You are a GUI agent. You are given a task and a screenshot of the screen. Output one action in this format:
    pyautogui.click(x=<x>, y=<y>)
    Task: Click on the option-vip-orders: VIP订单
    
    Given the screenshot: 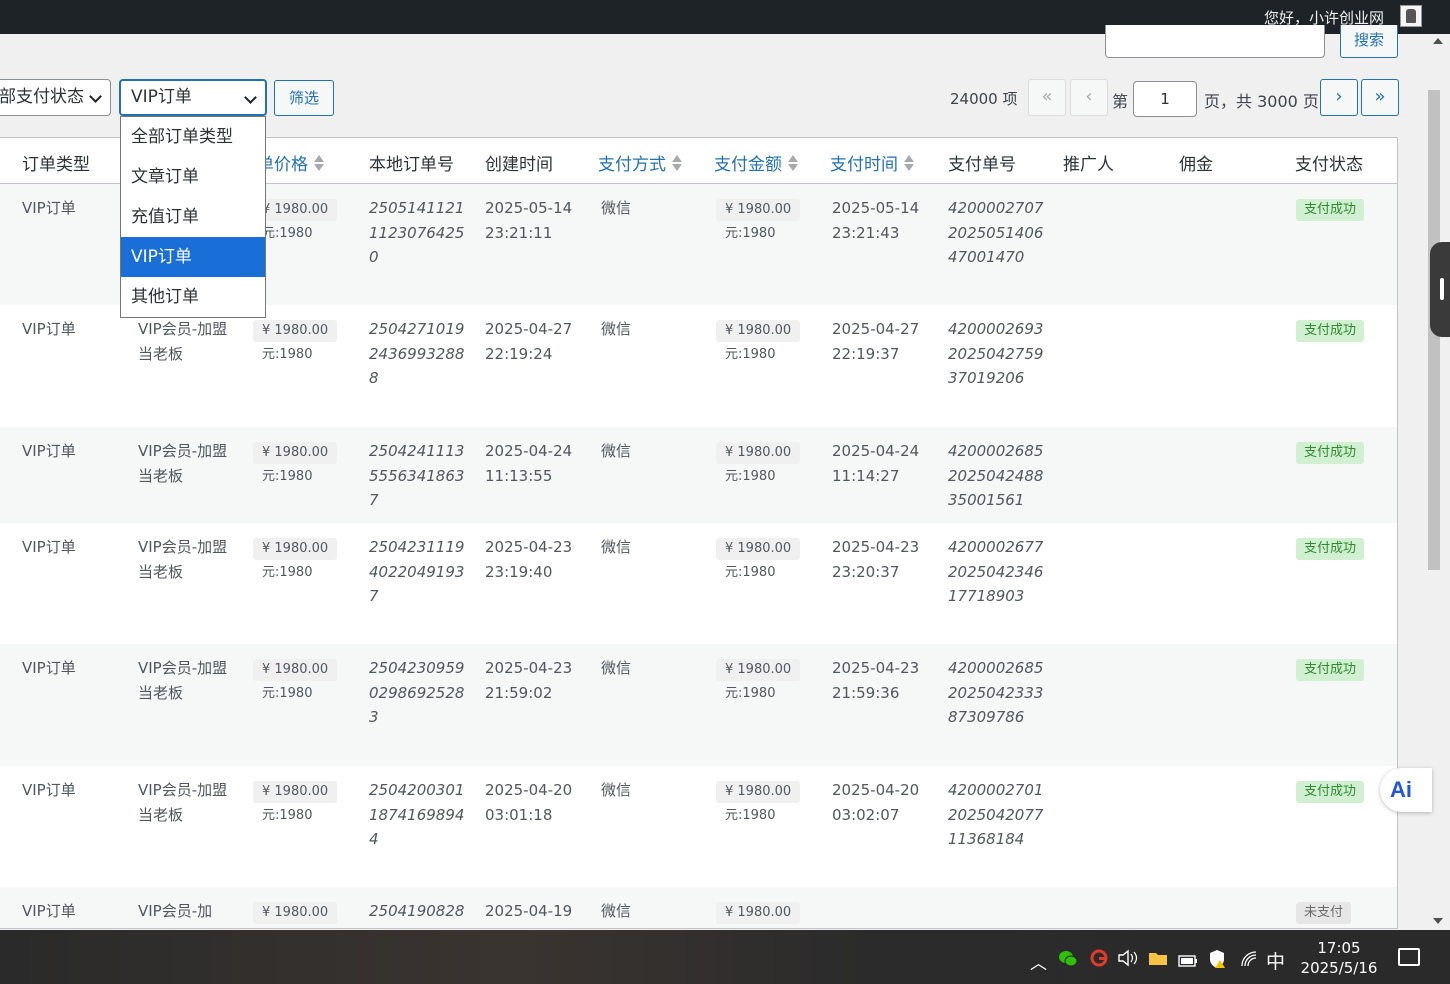 What is the action you would take?
    pyautogui.click(x=193, y=257)
    